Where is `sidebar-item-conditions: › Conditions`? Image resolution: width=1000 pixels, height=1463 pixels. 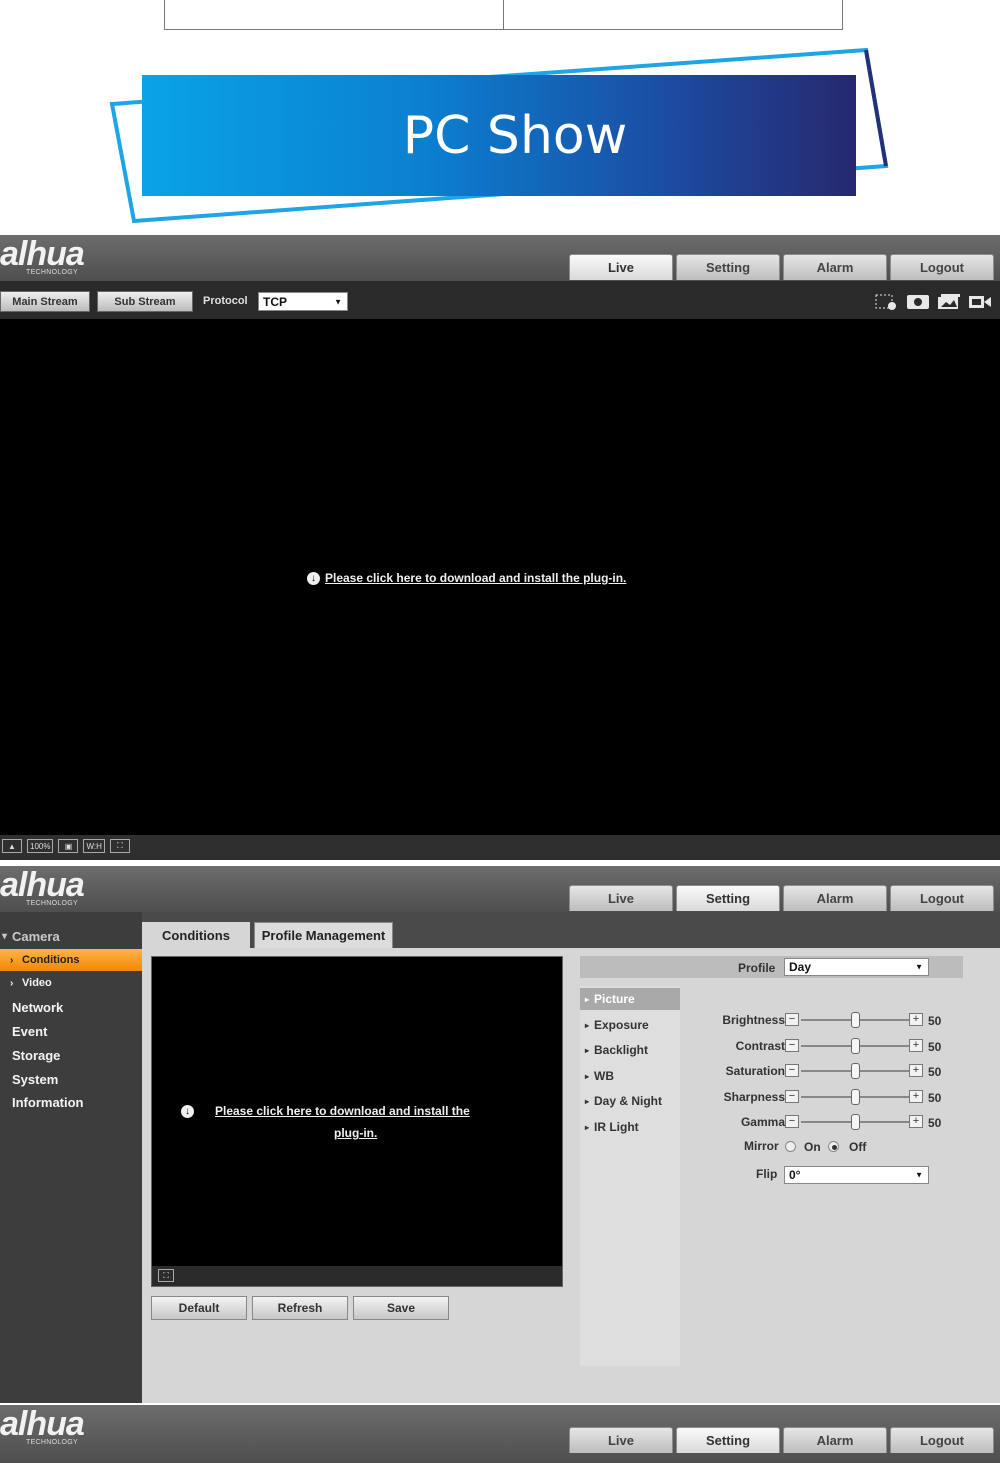 sidebar-item-conditions: › Conditions is located at coordinates (71, 960).